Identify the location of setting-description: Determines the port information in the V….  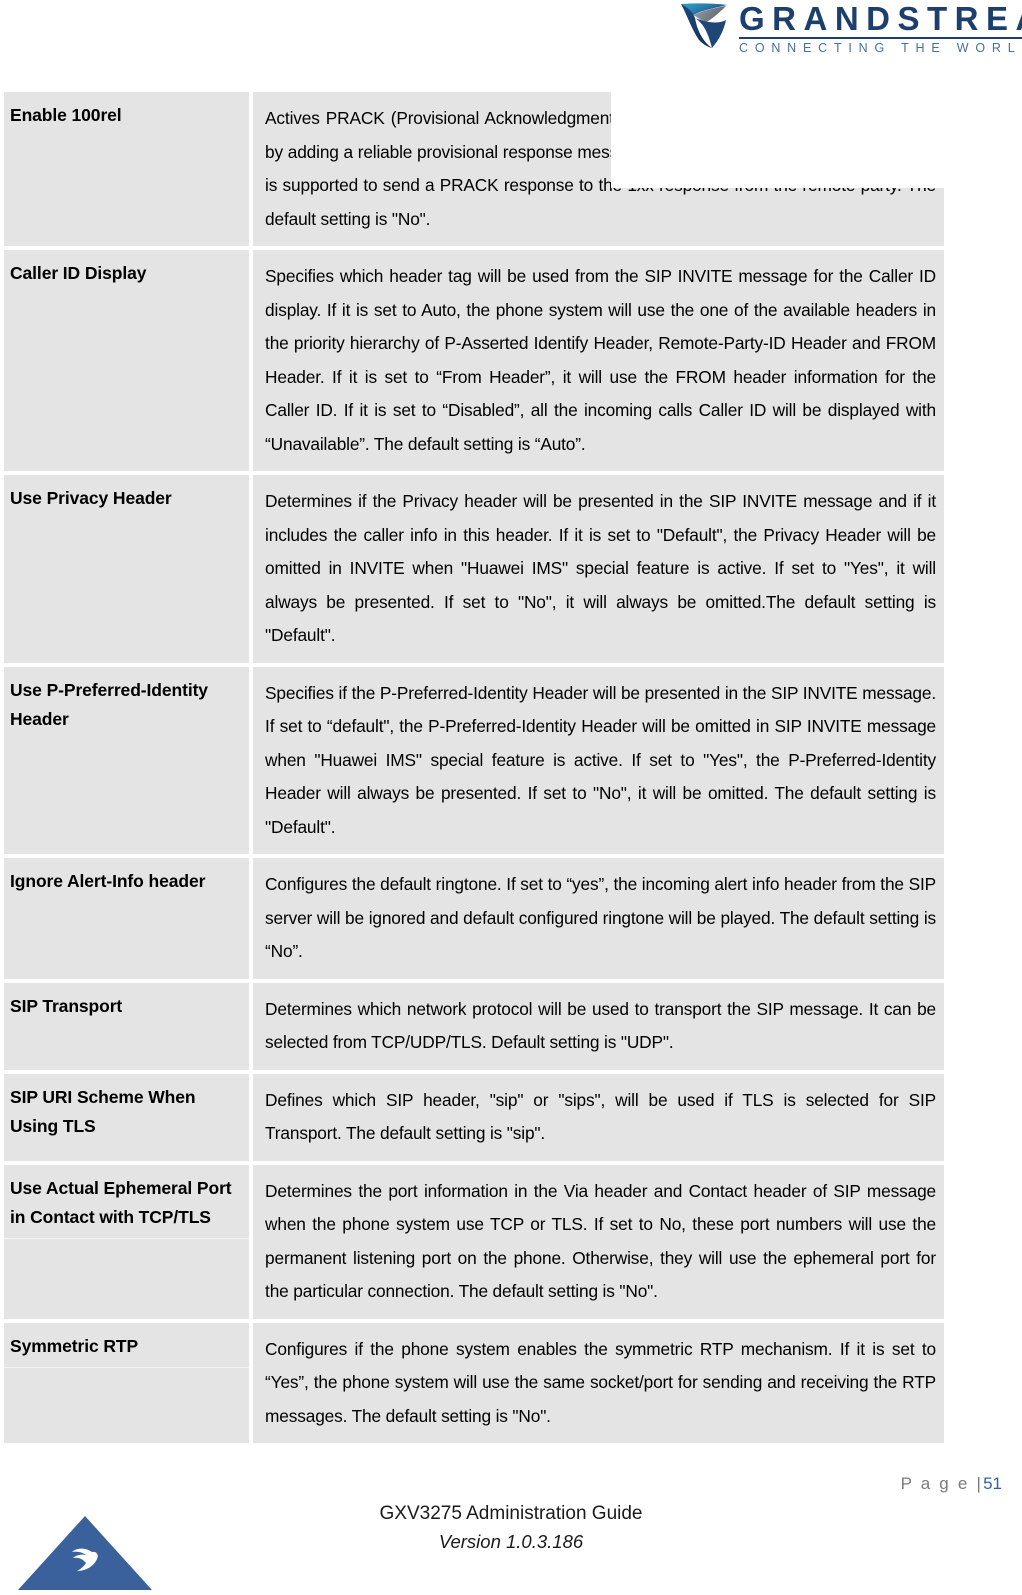
(600, 1241).